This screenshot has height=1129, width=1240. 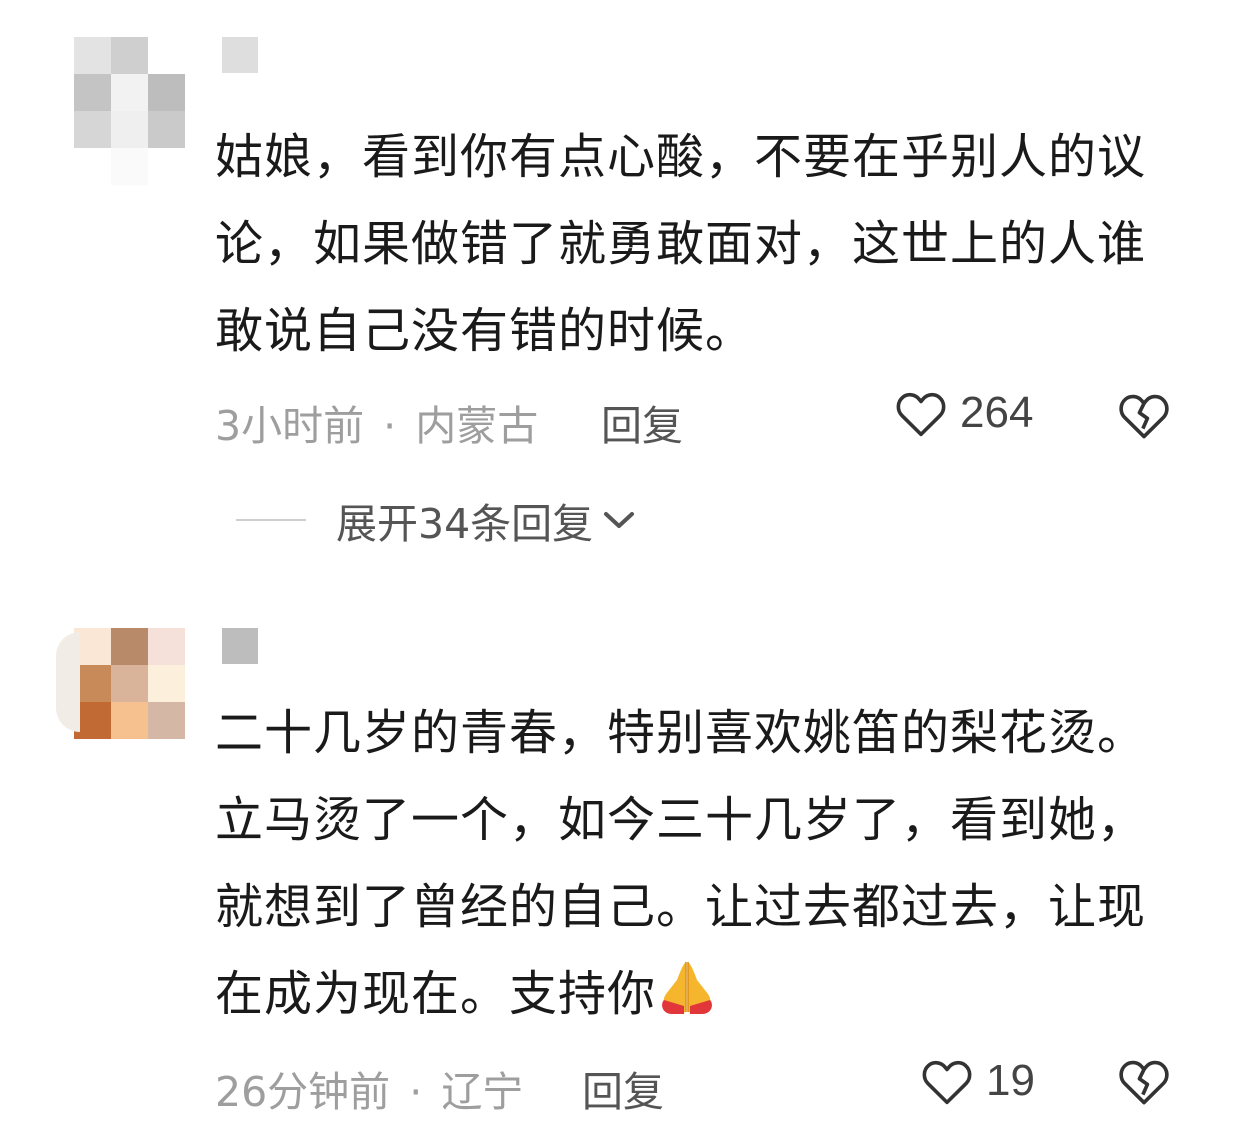 I want to click on comment-time: 3小时前, so click(x=290, y=426).